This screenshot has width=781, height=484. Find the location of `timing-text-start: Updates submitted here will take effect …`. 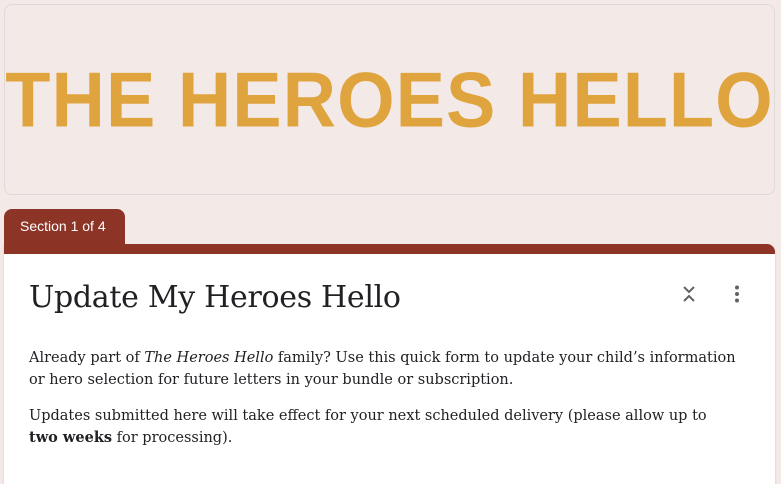

timing-text-start: Updates submitted here will take effect … is located at coordinates (368, 416).